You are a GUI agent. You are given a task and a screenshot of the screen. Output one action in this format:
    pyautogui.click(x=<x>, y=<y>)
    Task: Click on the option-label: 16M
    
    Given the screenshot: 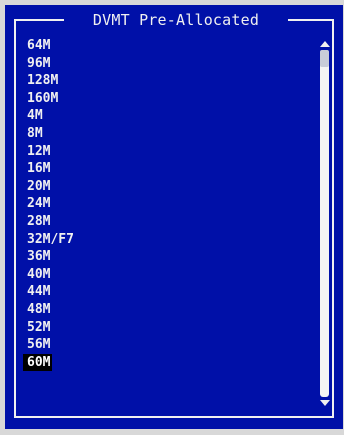 What is the action you would take?
    pyautogui.click(x=39, y=169)
    